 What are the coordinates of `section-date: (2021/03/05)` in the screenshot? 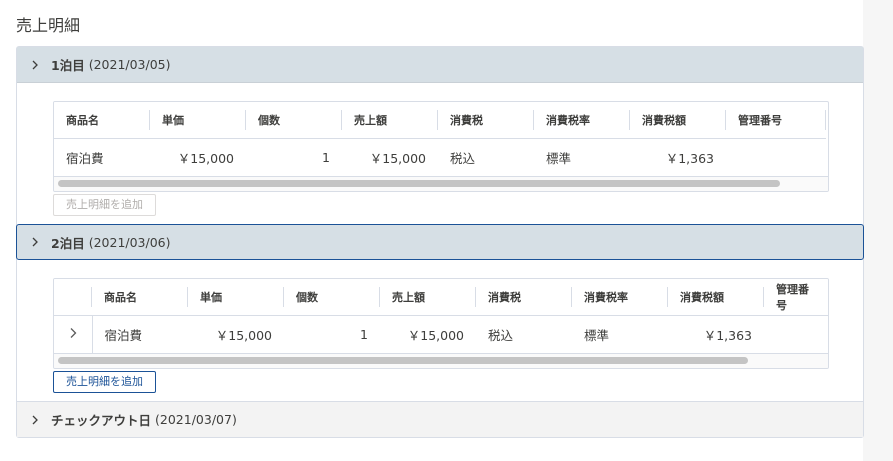 It's located at (129, 64).